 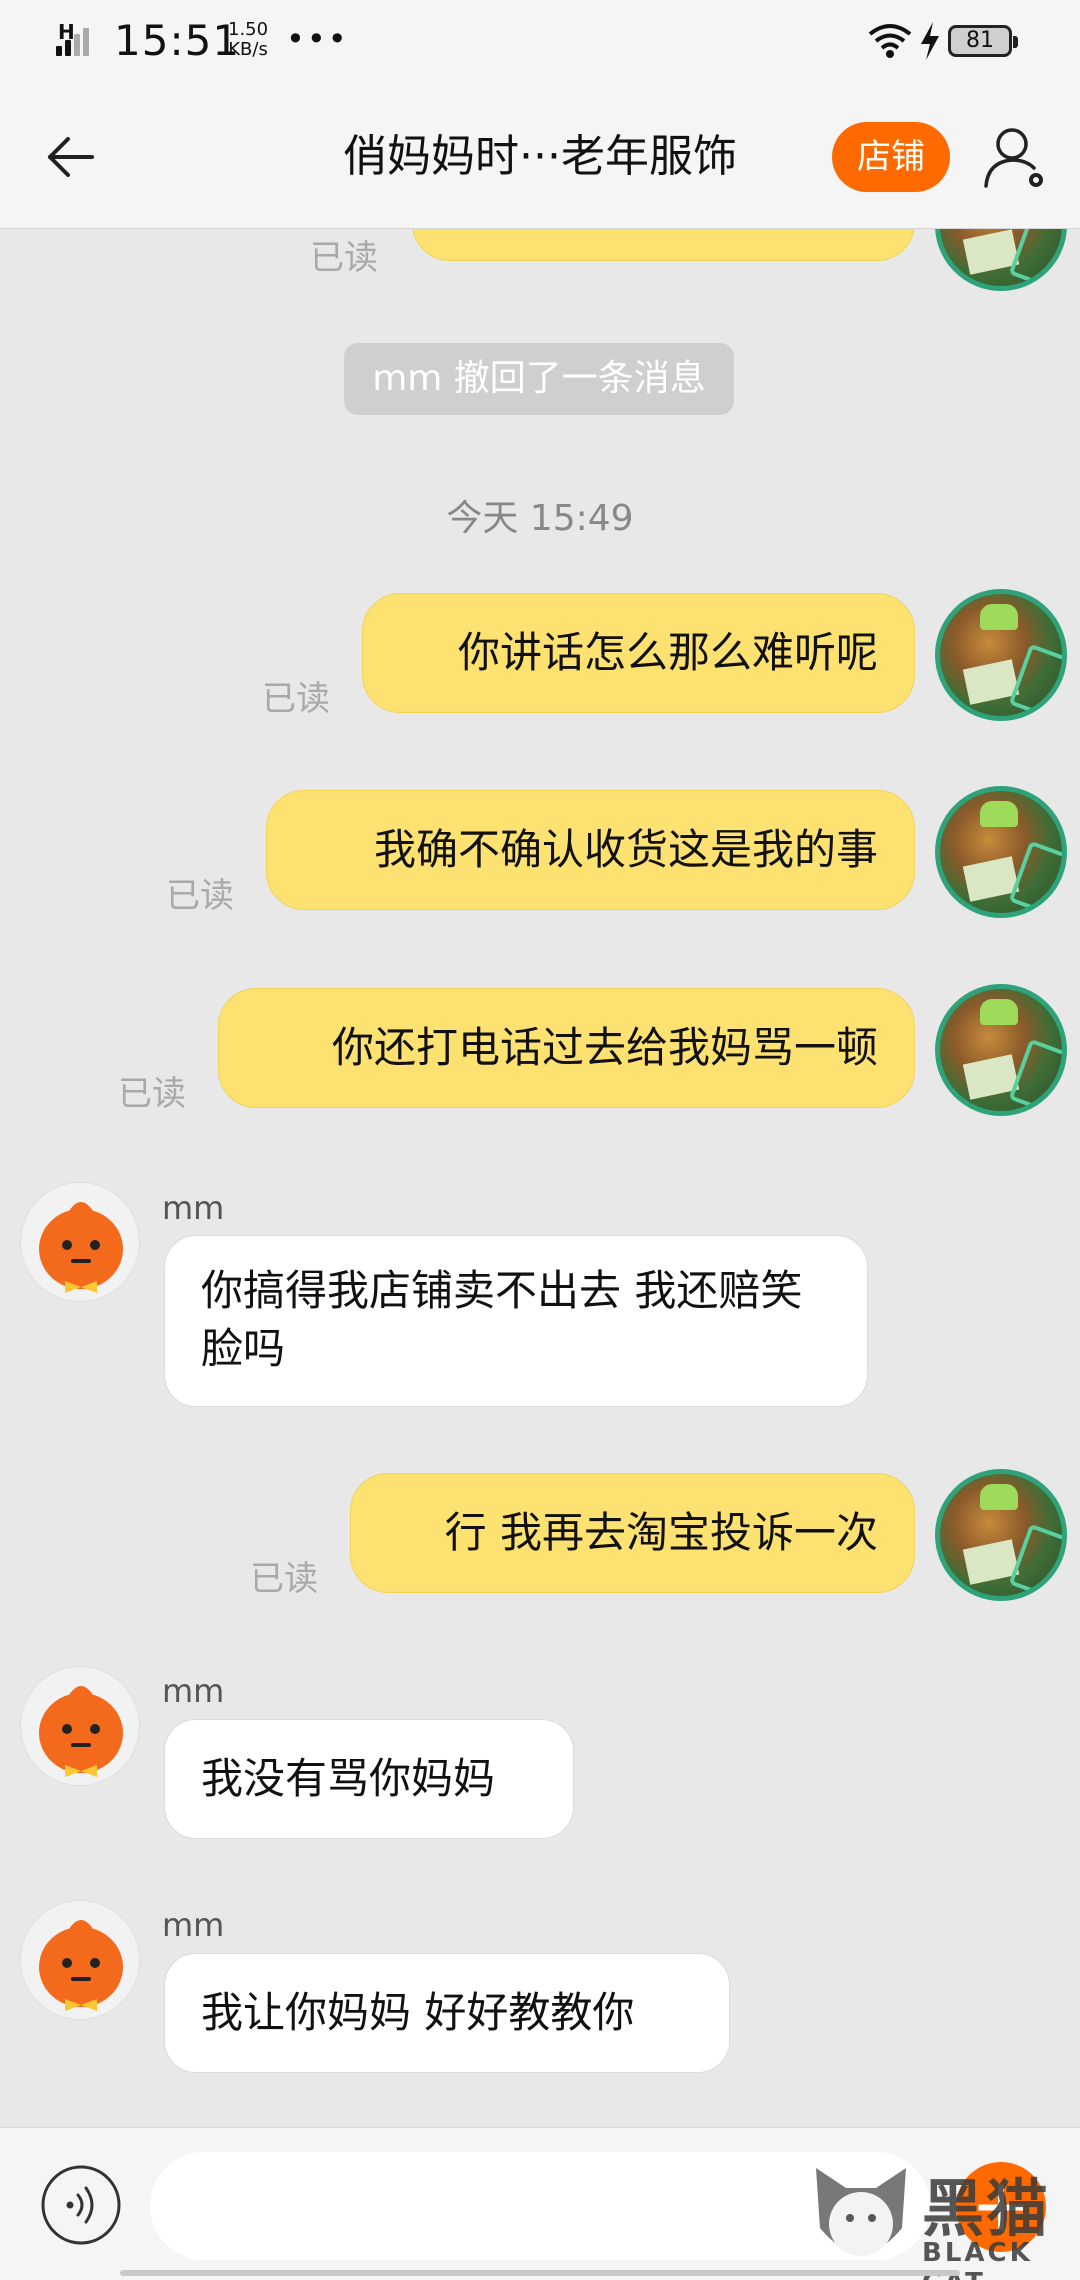 I want to click on more-actions-button: +, so click(x=1001, y=2207).